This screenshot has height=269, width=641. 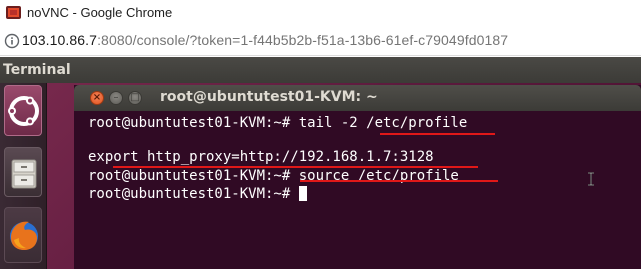 I want to click on terminal-prompt-line: root@ubuntutest01-KVM:~#, so click(x=197, y=195).